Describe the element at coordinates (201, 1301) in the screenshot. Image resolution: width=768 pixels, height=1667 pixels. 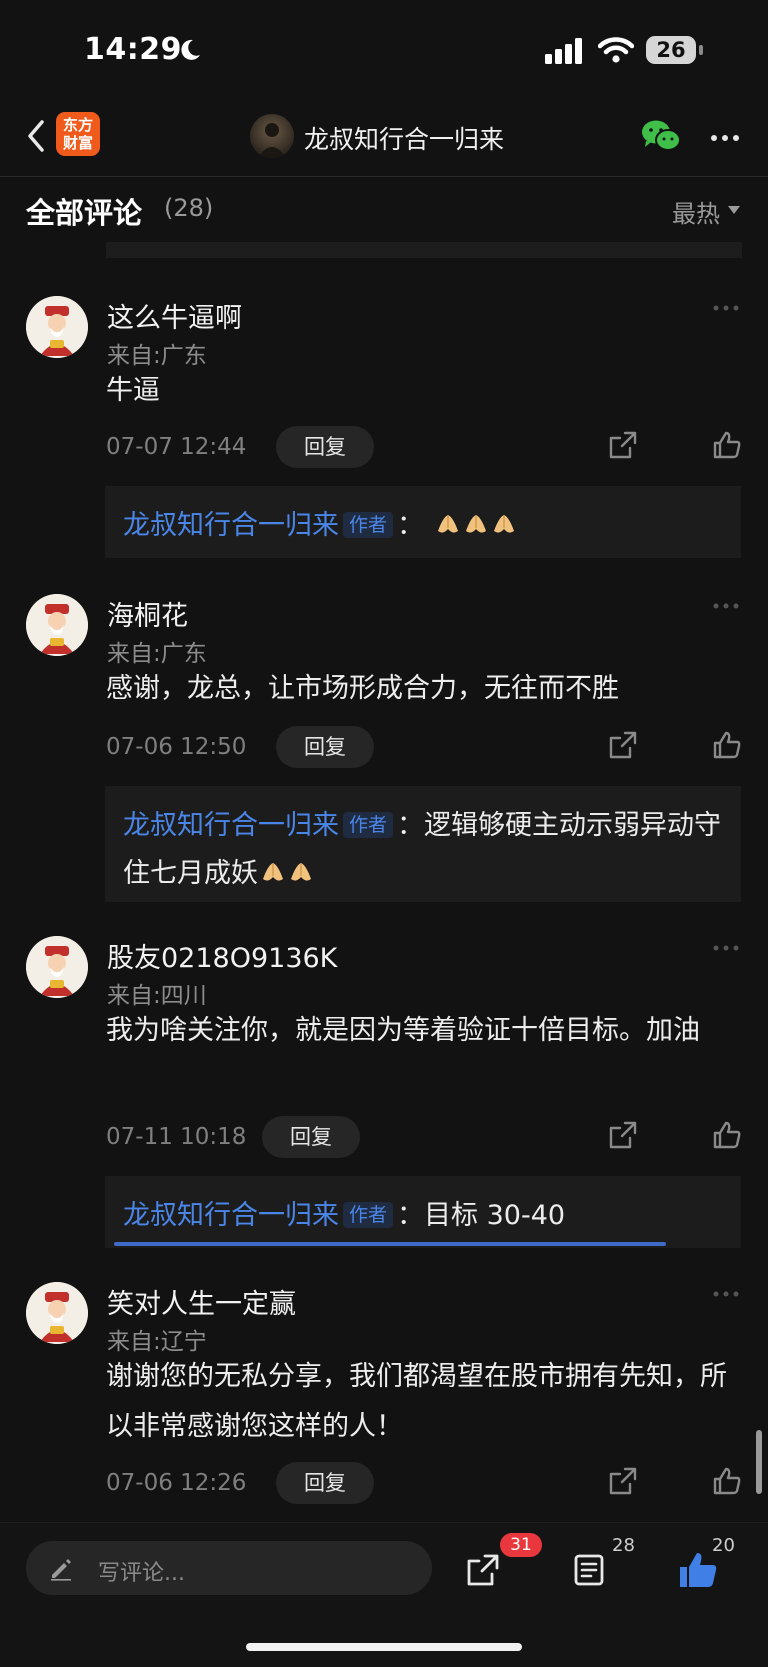
I see `comment-username: 笑对人生一定赢` at that location.